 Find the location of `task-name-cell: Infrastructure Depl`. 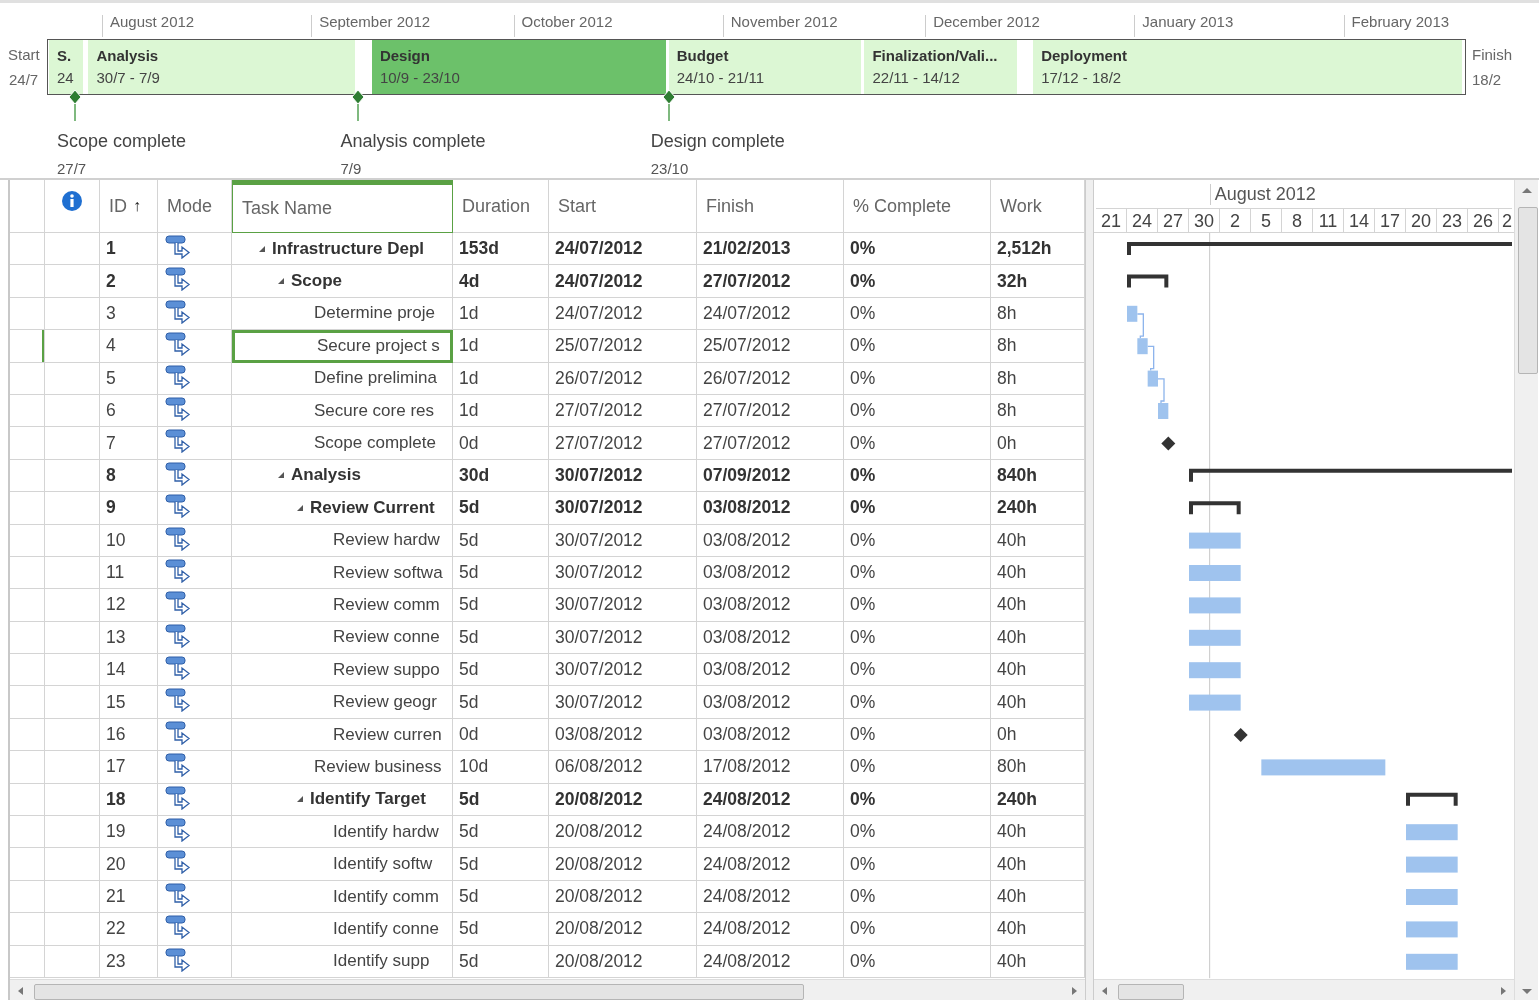

task-name-cell: Infrastructure Depl is located at coordinates (342, 249).